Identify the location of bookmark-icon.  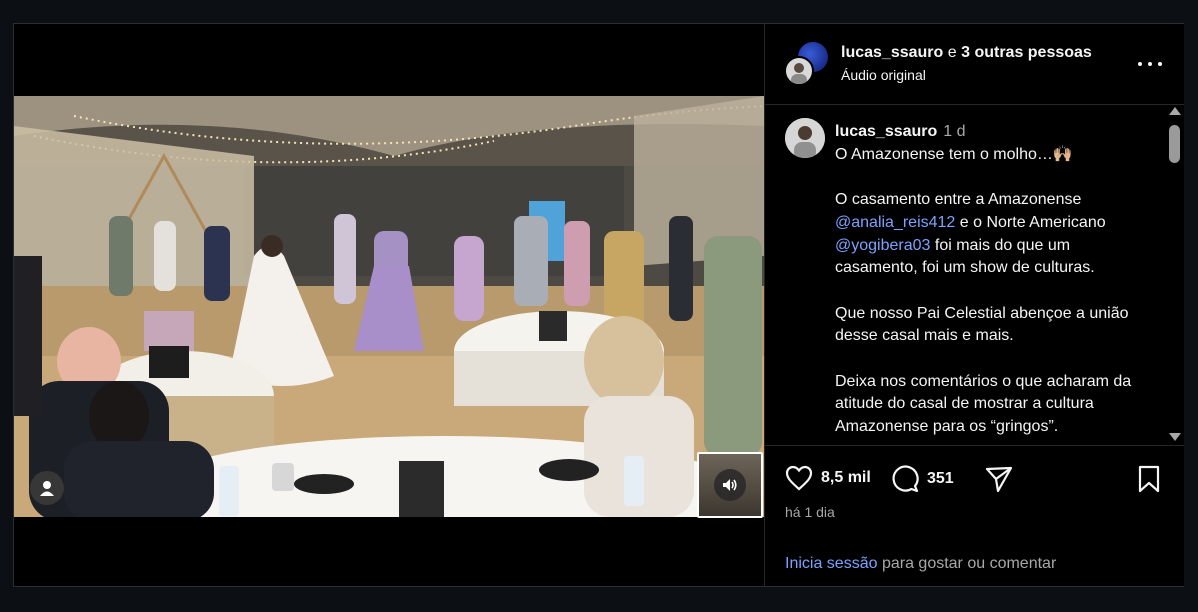
(1149, 479).